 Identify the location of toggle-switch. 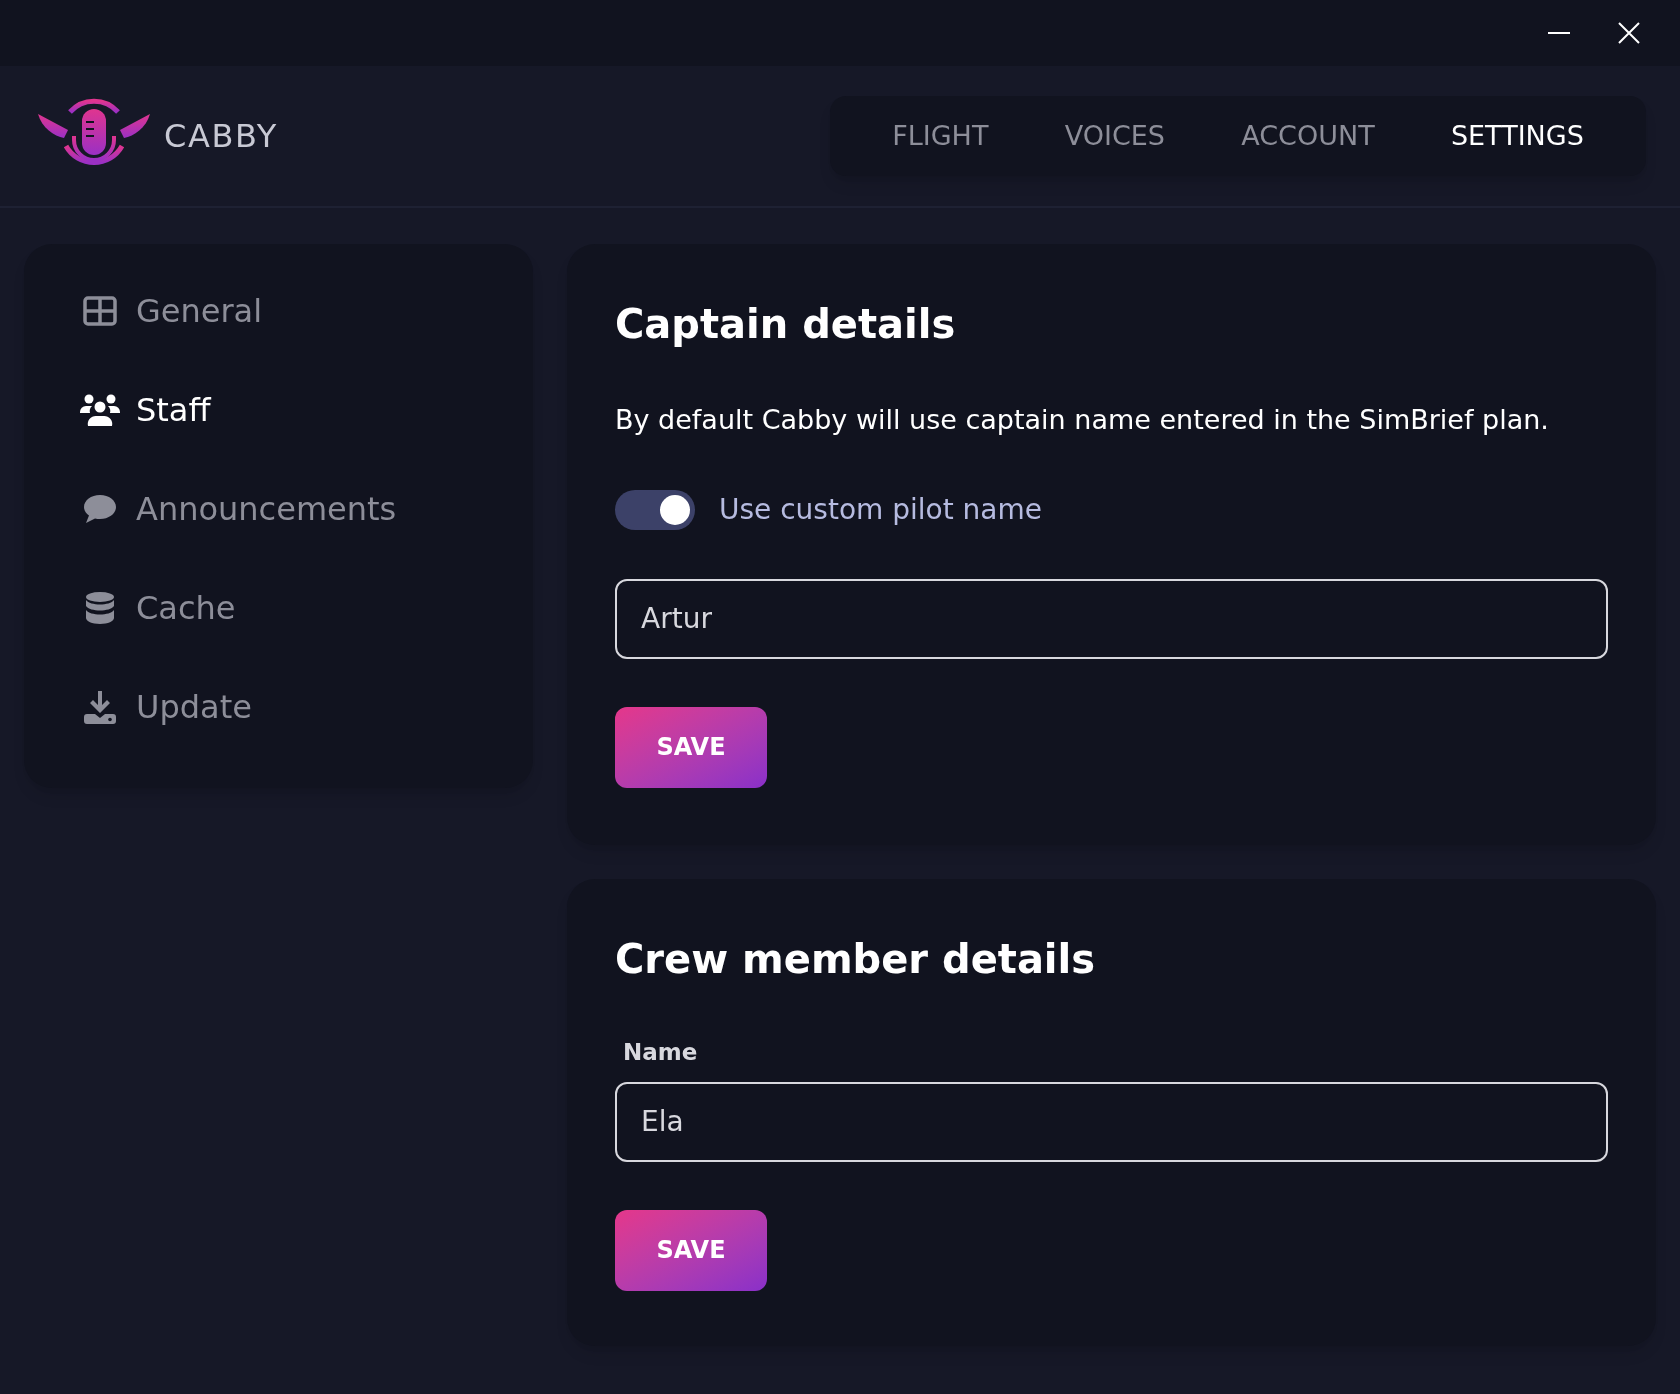
(655, 509).